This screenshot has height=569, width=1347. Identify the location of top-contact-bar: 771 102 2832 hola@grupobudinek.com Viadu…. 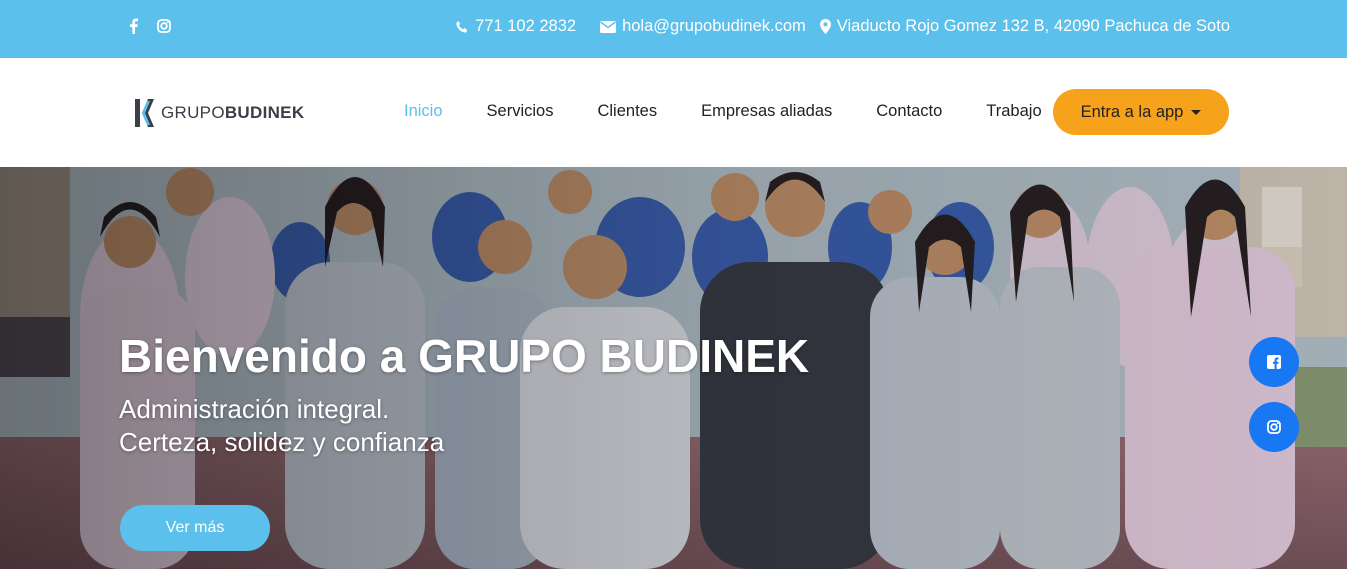
(673, 29).